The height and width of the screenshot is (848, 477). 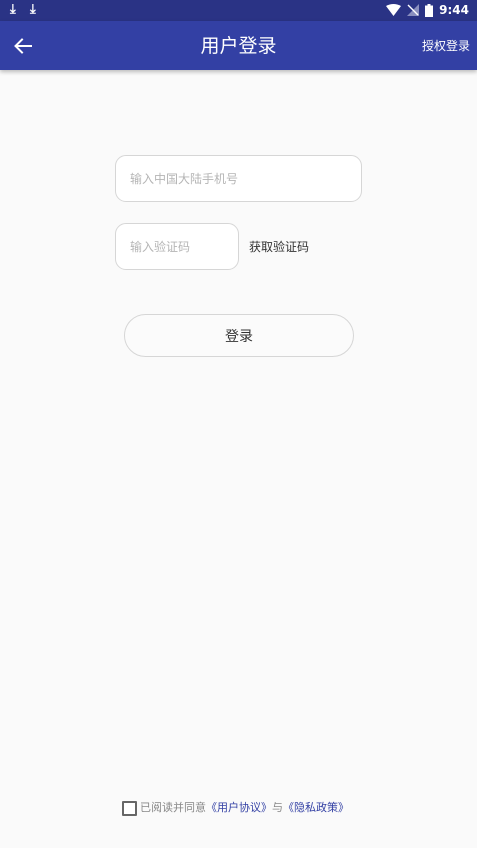 I want to click on verification-code-input: 输入验证码, so click(x=177, y=246).